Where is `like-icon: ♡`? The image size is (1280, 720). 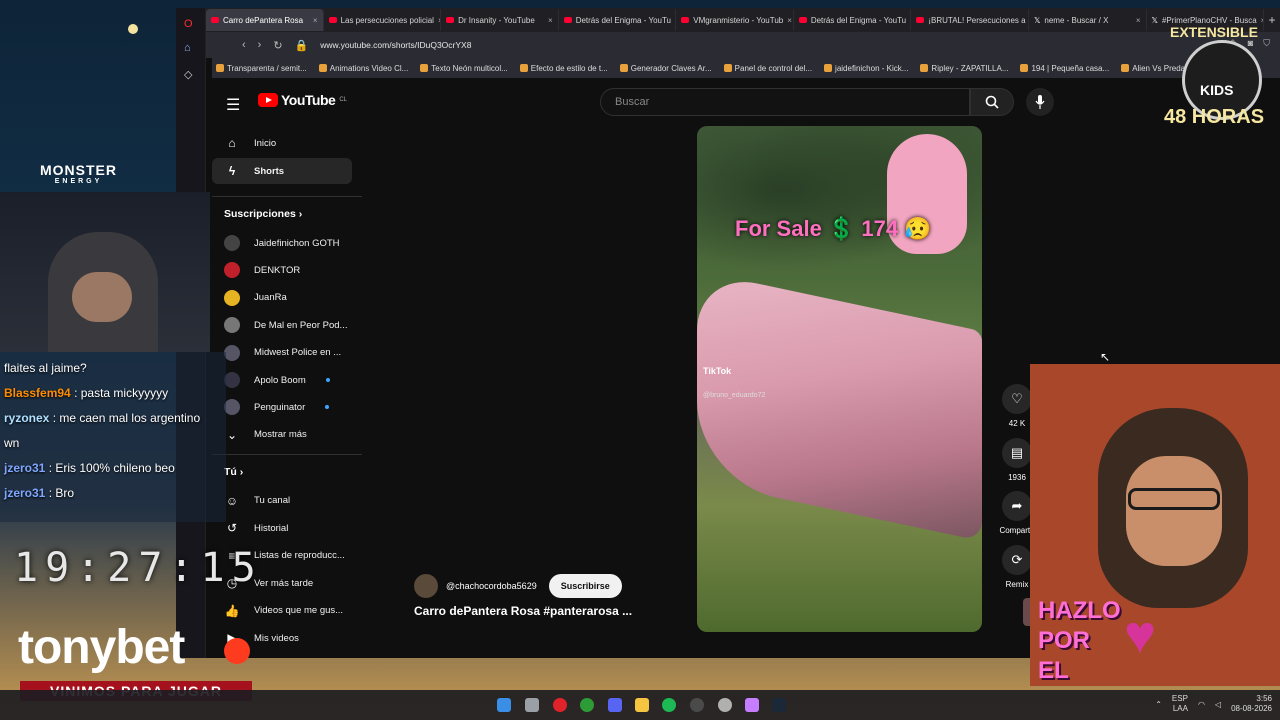 like-icon: ♡ is located at coordinates (1017, 399).